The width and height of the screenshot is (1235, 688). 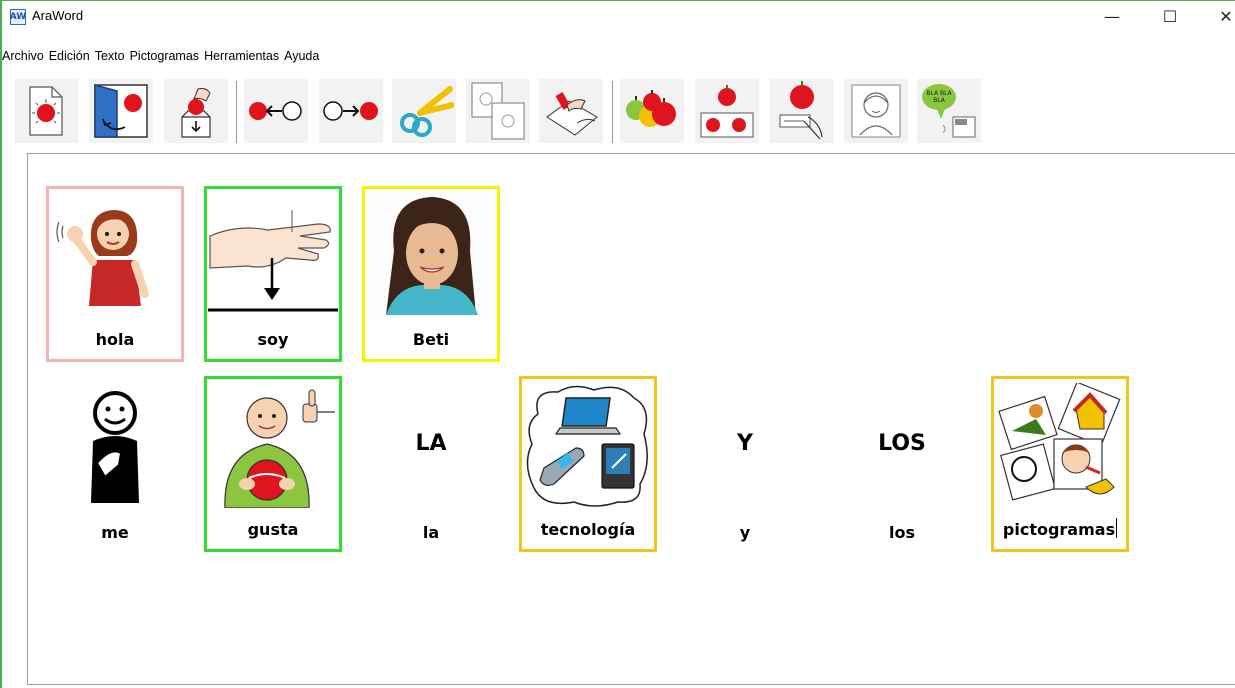 I want to click on pictogram-word: pictogramas, so click(x=1060, y=528).